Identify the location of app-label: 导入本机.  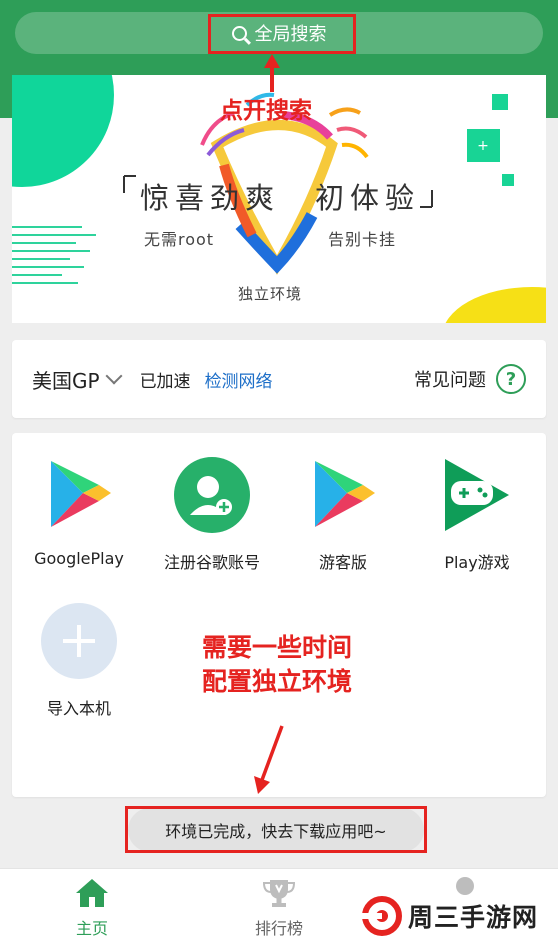
(78, 708).